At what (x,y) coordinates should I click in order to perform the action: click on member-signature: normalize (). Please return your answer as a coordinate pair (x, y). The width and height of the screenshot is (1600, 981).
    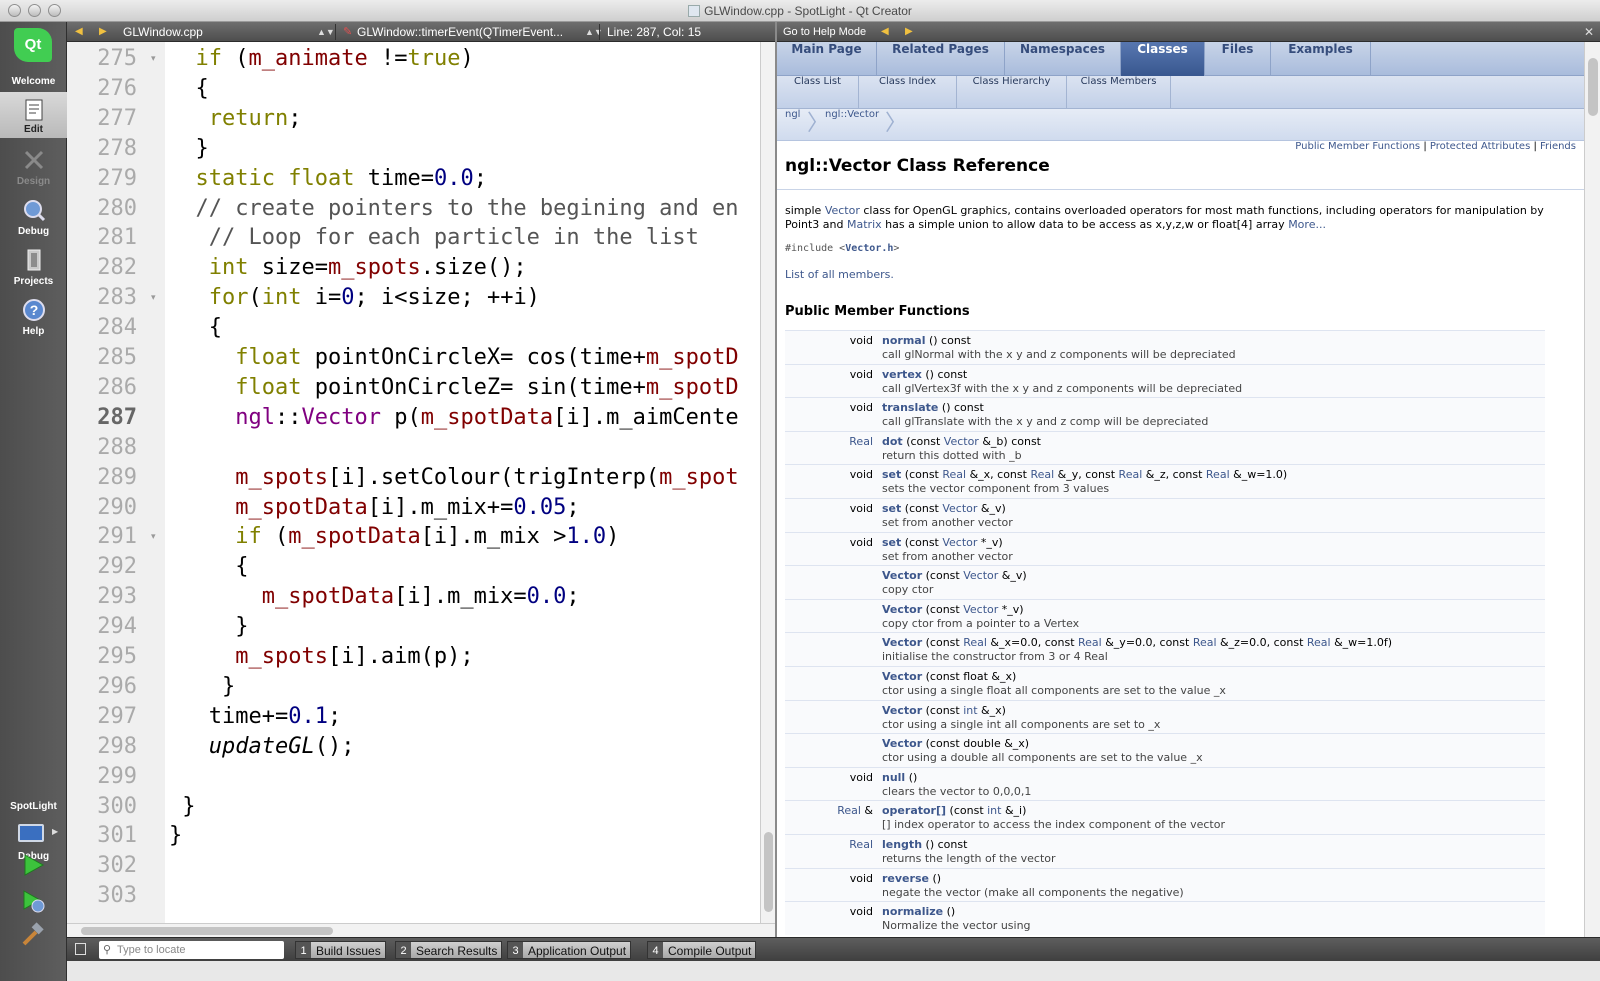
    Looking at the image, I should click on (918, 911).